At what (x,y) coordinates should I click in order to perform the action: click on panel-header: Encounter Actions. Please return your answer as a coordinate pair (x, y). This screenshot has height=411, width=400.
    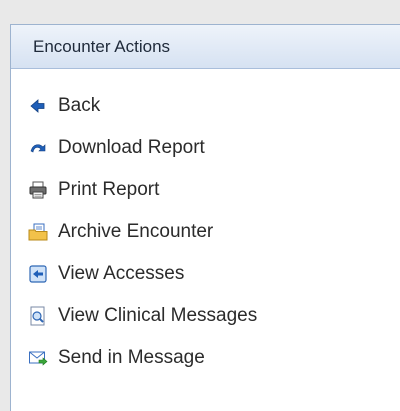
    Looking at the image, I should click on (205, 47).